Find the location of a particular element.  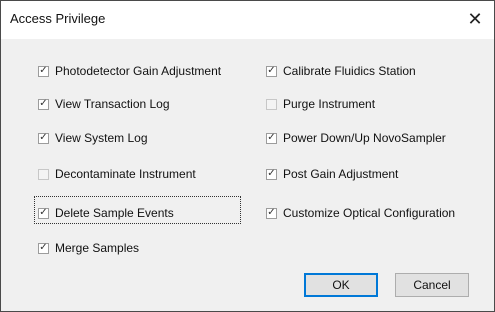

checkbox-label: Photodetector Gain Adjustment is located at coordinates (138, 71).